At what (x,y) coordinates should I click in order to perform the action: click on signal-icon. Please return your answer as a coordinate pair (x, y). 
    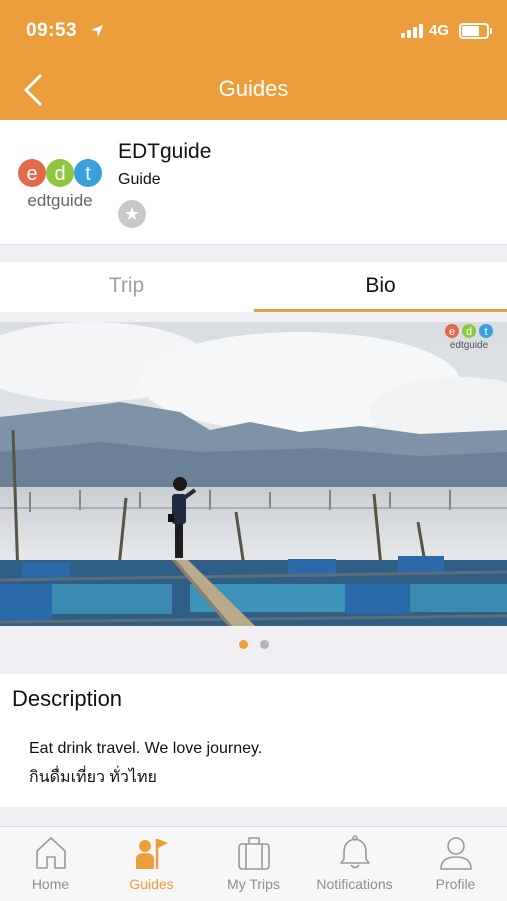
    Looking at the image, I should click on (411, 30).